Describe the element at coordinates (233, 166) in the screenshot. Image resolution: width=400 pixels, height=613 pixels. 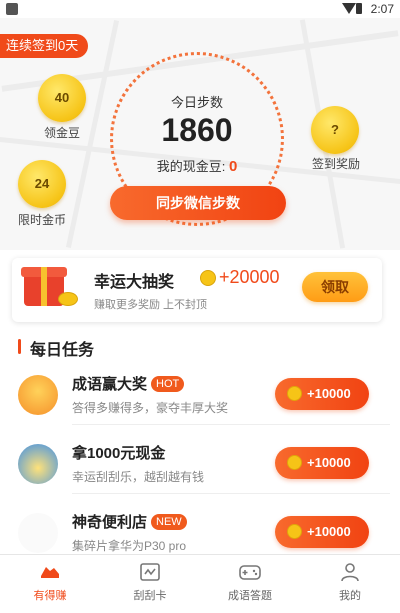
I see `cash-beans-value: 0` at that location.